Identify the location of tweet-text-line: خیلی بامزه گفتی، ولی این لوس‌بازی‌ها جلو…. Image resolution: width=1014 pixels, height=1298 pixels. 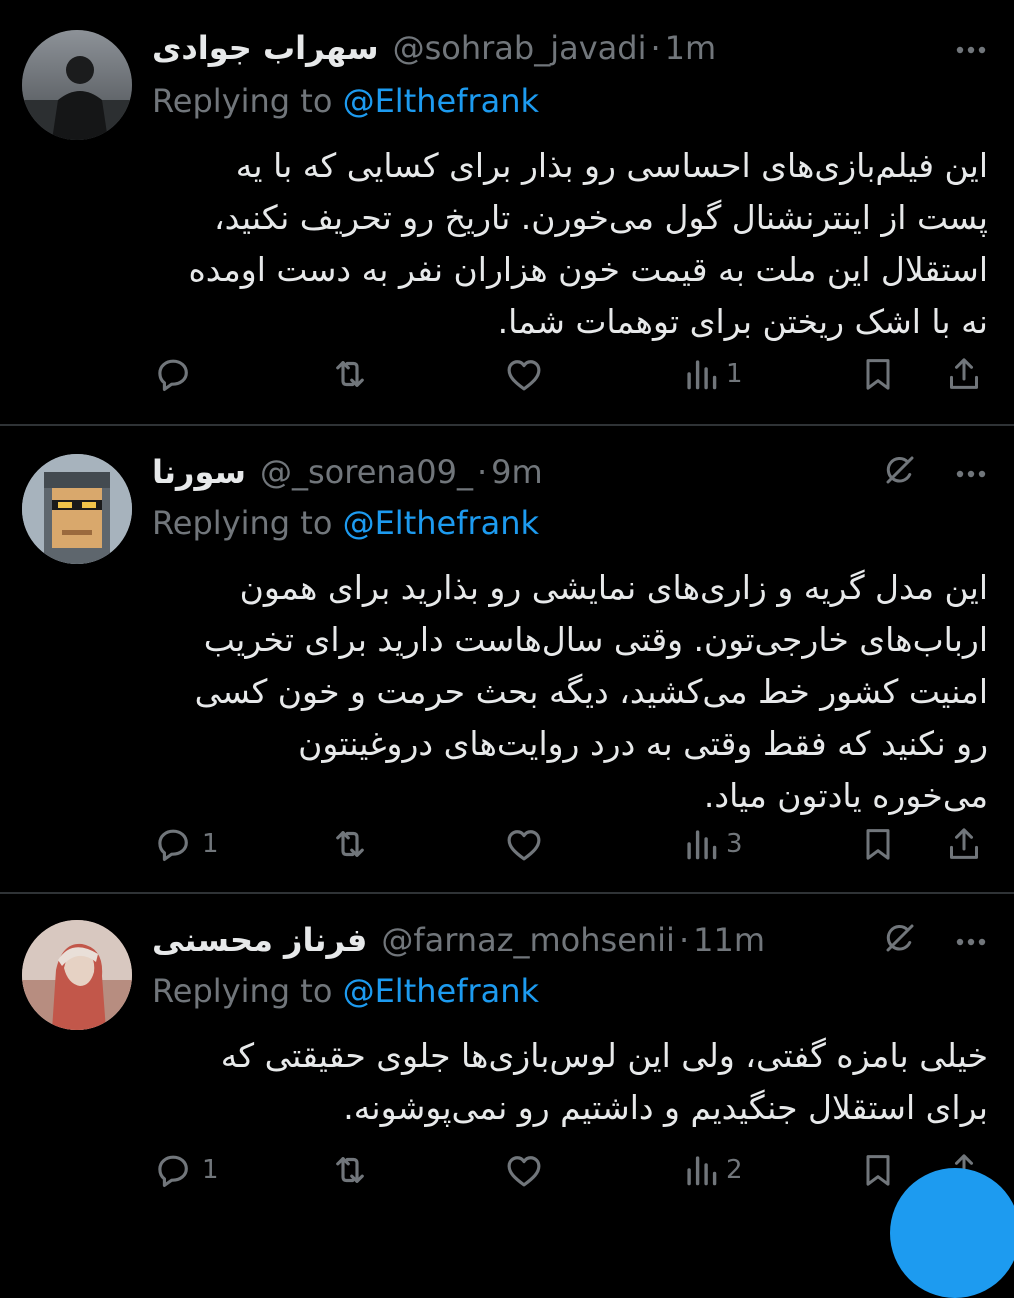
(604, 1055).